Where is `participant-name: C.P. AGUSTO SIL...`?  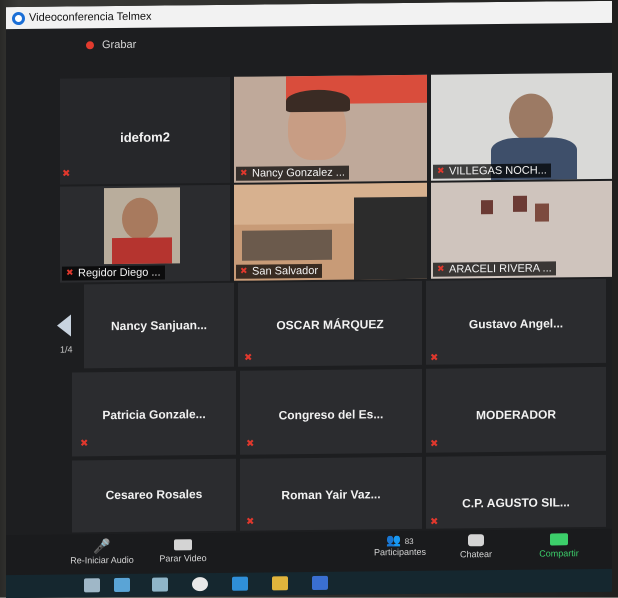 participant-name: C.P. AGUSTO SIL... is located at coordinates (516, 503).